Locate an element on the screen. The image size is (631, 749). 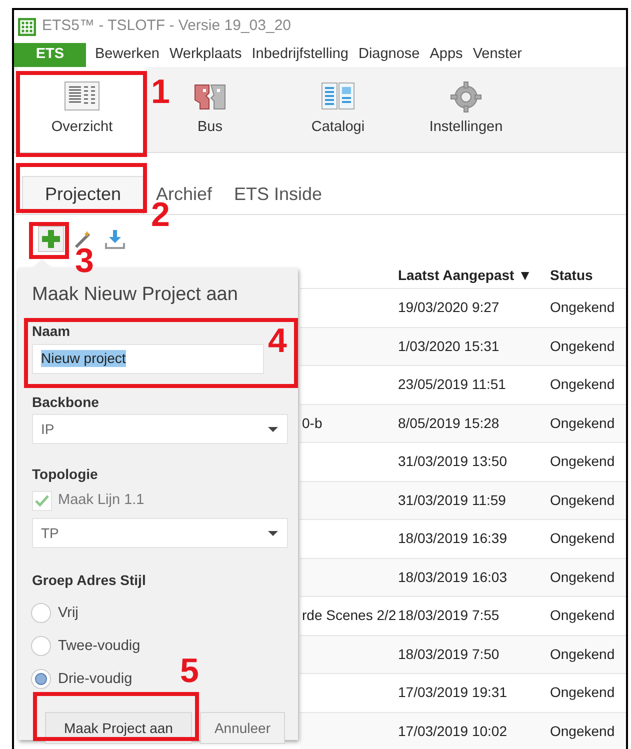
field-label: Topologie is located at coordinates (65, 475).